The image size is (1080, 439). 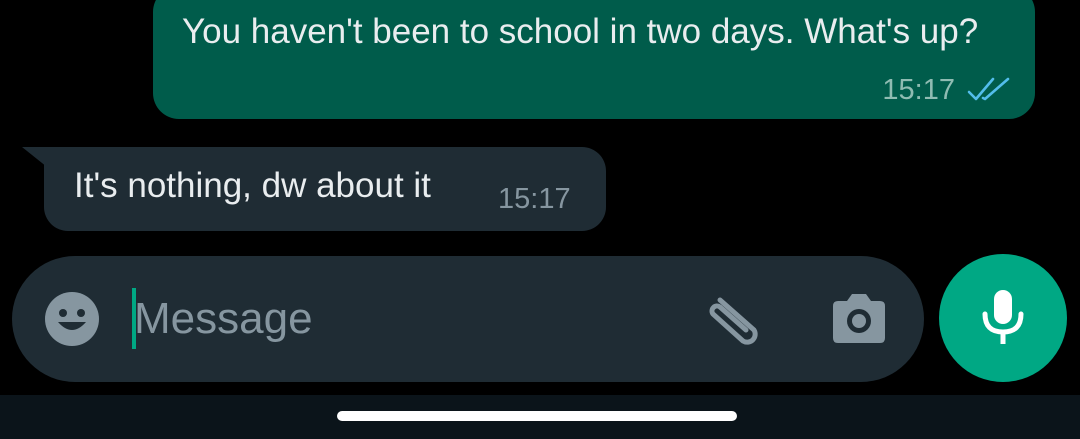 I want to click on microphone-icon, so click(x=1003, y=317).